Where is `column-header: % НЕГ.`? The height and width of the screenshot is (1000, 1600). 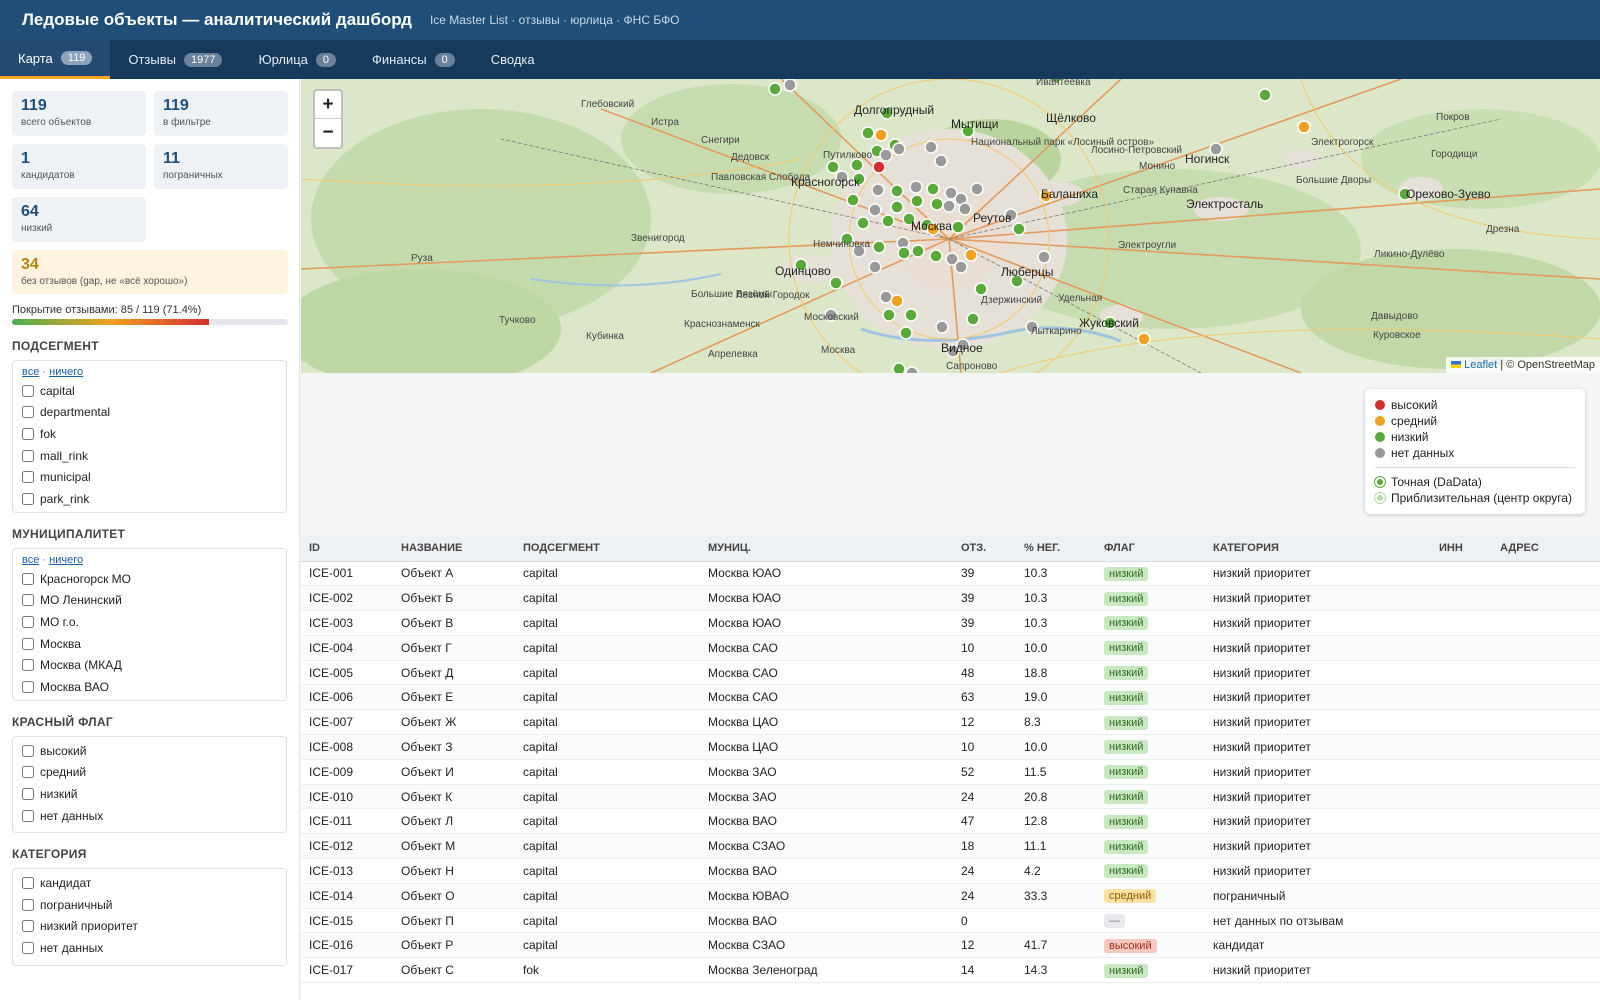 column-header: % НЕГ. is located at coordinates (1056, 549).